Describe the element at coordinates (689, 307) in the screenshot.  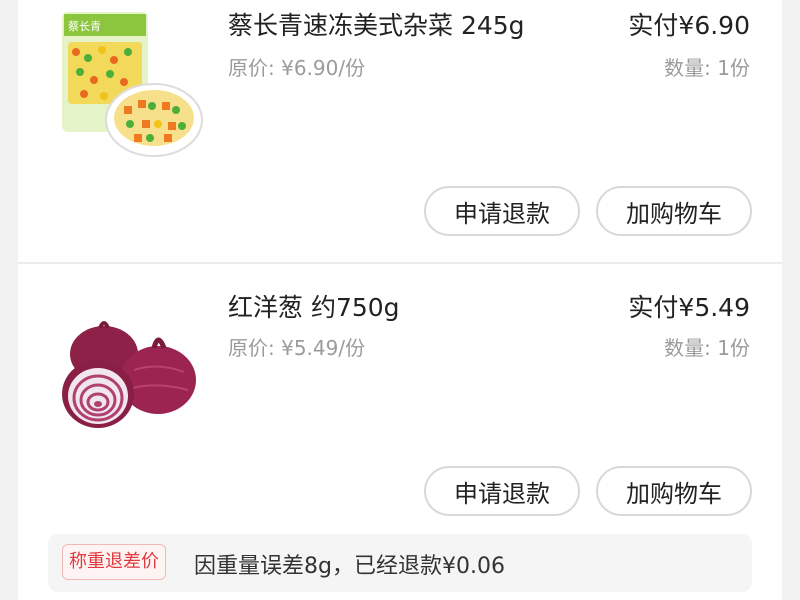
I see `paid-amount: 实付¥5.49` at that location.